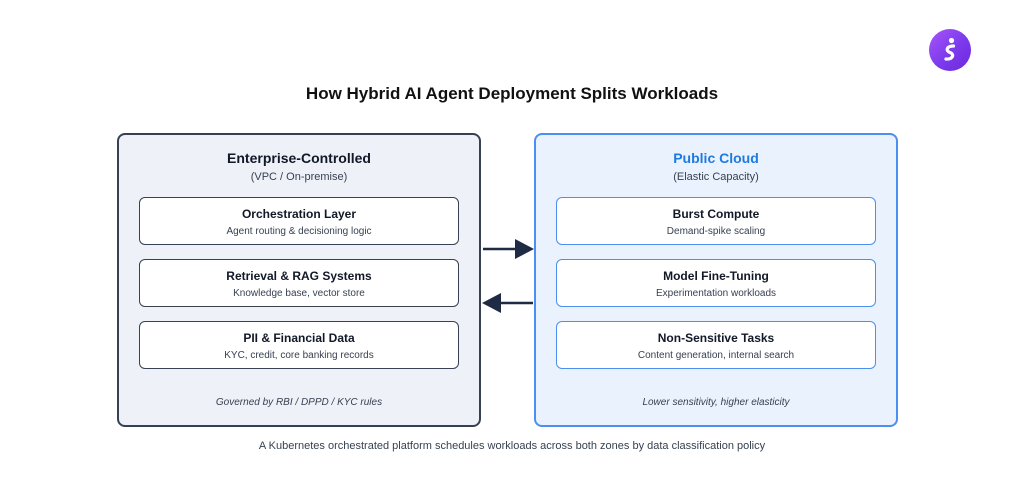 The height and width of the screenshot is (503, 1024). I want to click on card-title: Model Fine-Tuning, so click(716, 276).